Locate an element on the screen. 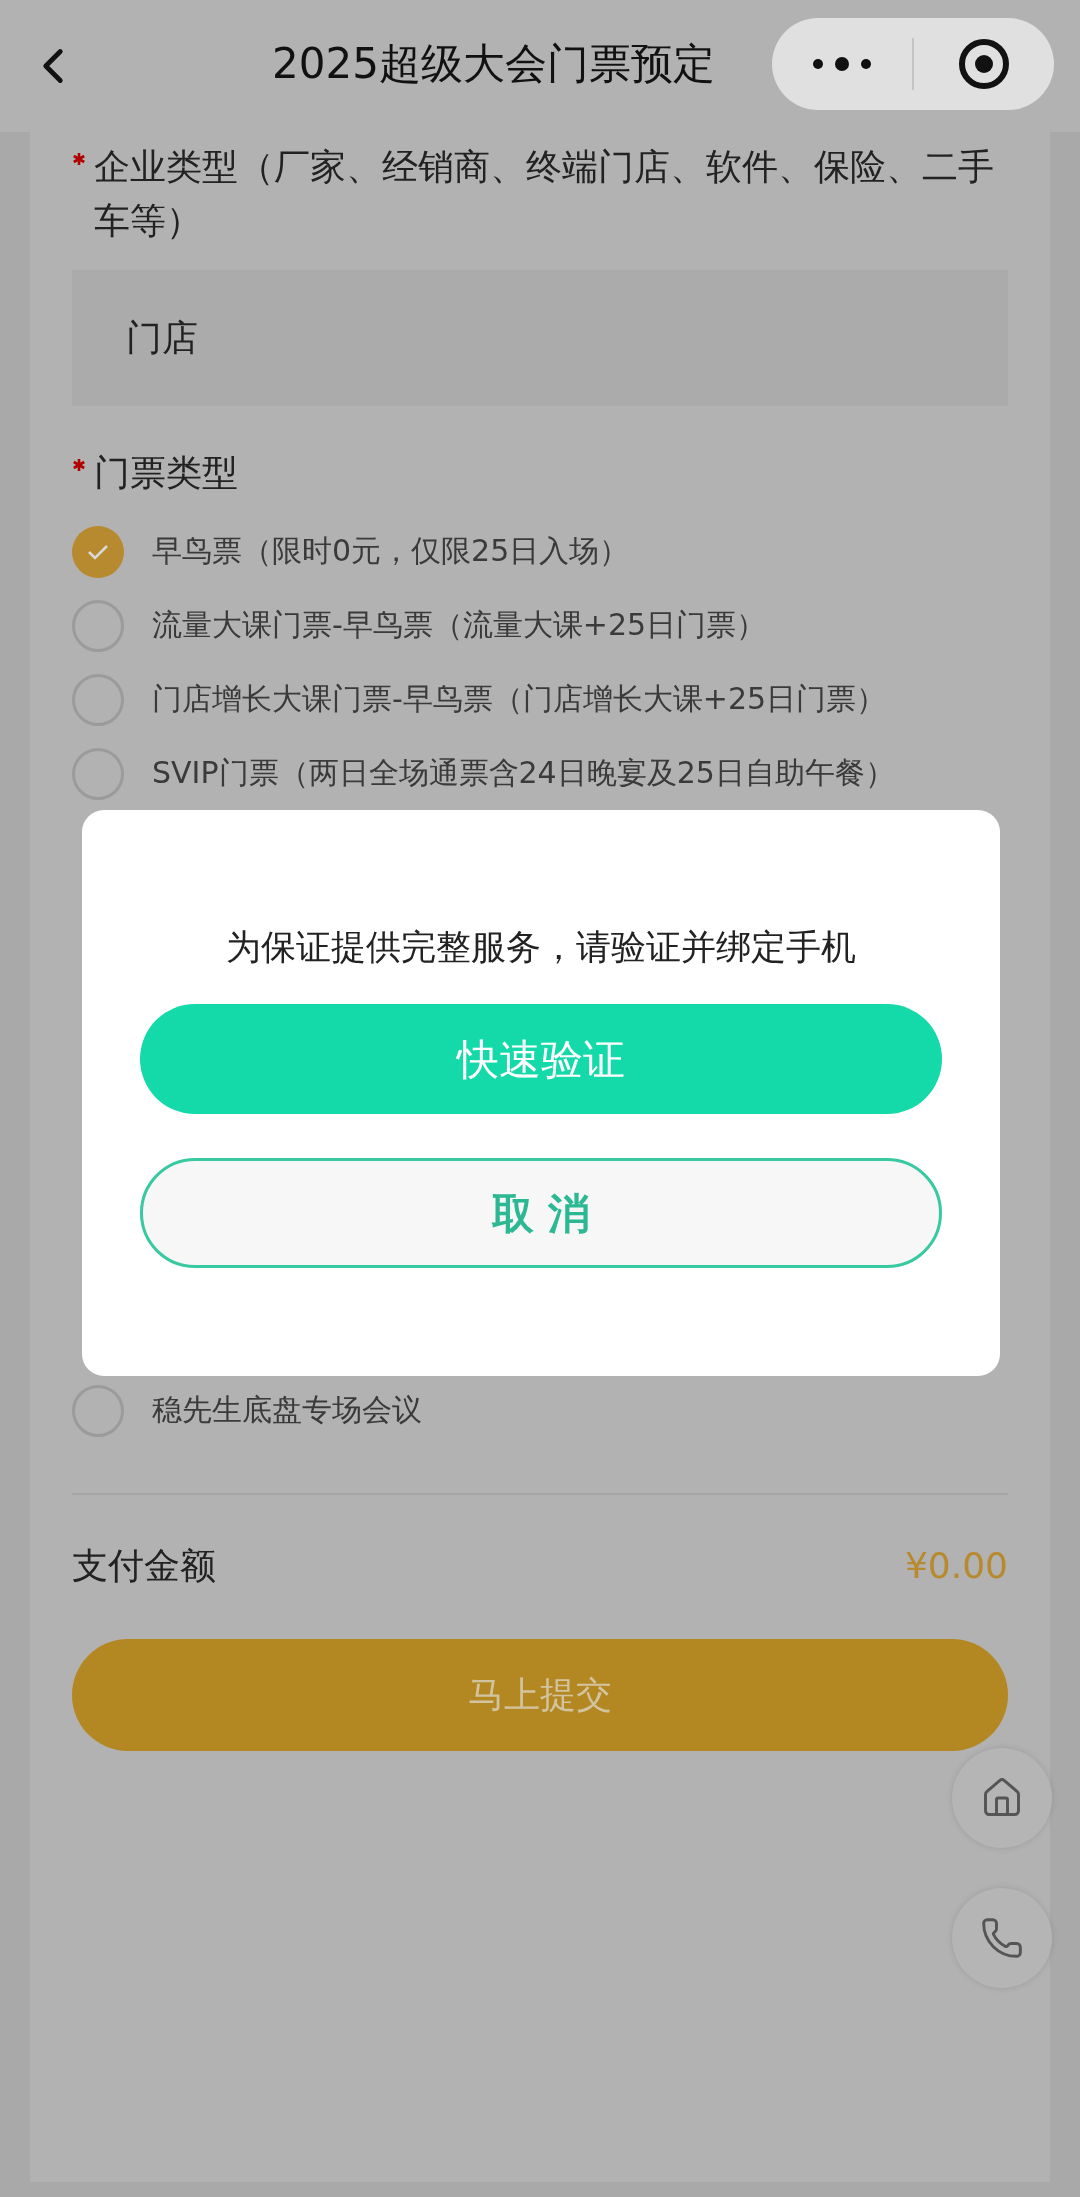 This screenshot has width=1080, height=2197. target-icon is located at coordinates (984, 64).